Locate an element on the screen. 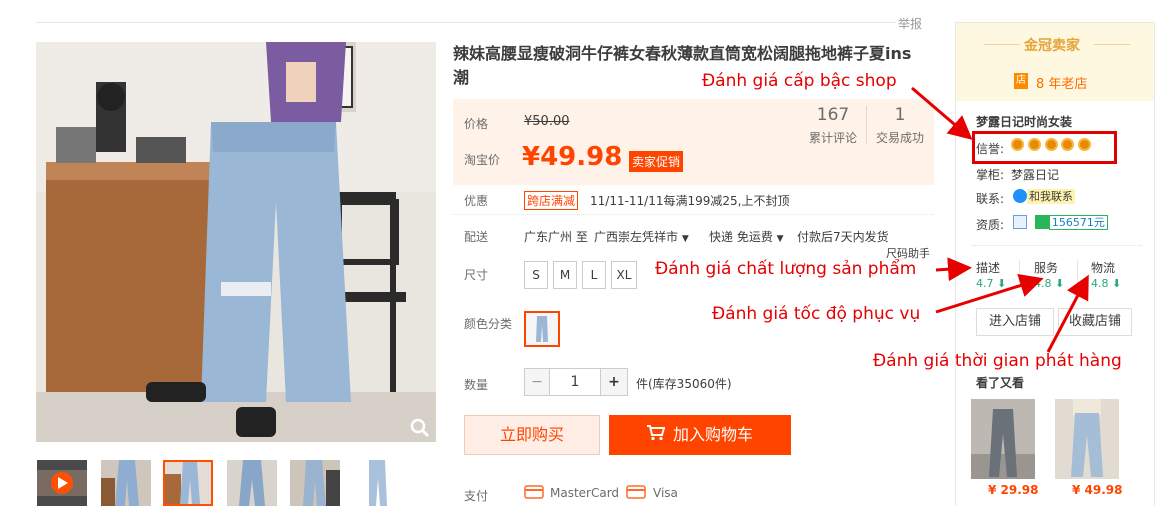  delivery-time: 付款后7天内发货 is located at coordinates (843, 237).